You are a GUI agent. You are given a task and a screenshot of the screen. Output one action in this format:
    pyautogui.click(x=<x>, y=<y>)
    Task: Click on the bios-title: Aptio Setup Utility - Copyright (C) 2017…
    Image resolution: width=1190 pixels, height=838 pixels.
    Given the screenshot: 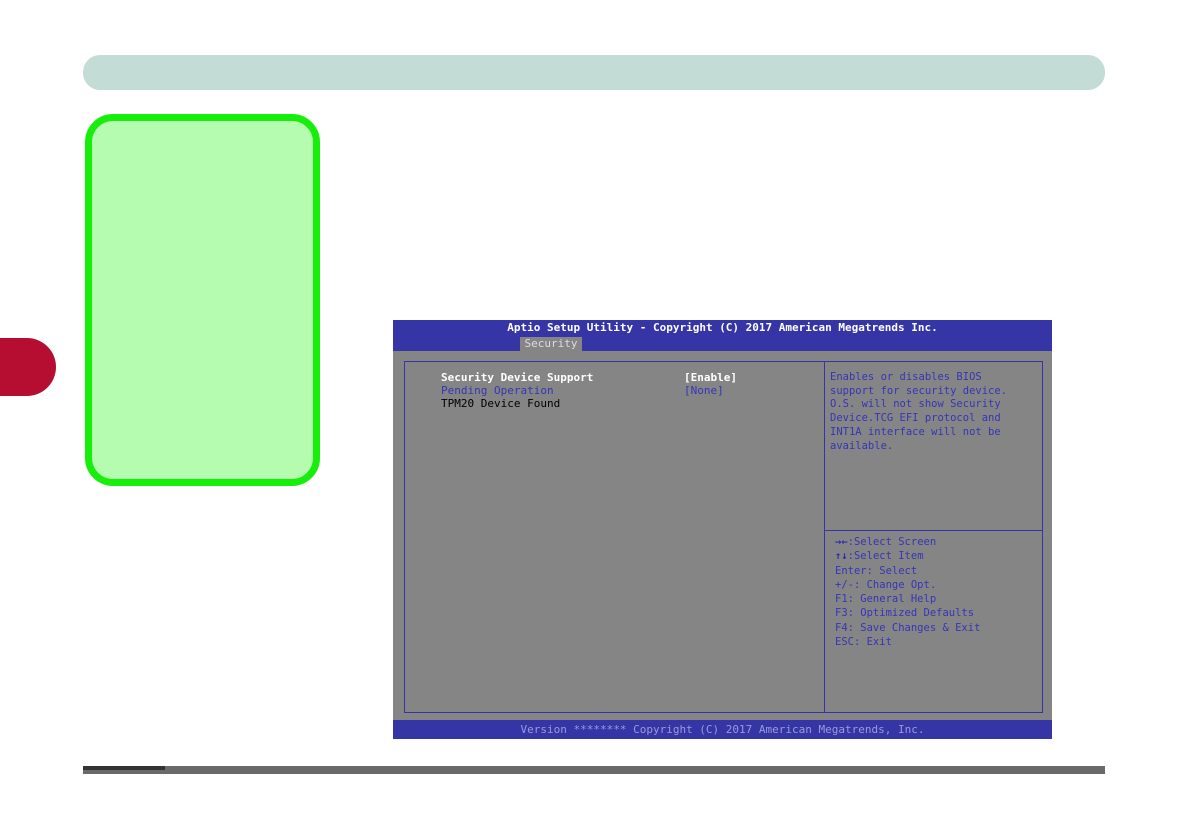 What is the action you would take?
    pyautogui.click(x=722, y=327)
    